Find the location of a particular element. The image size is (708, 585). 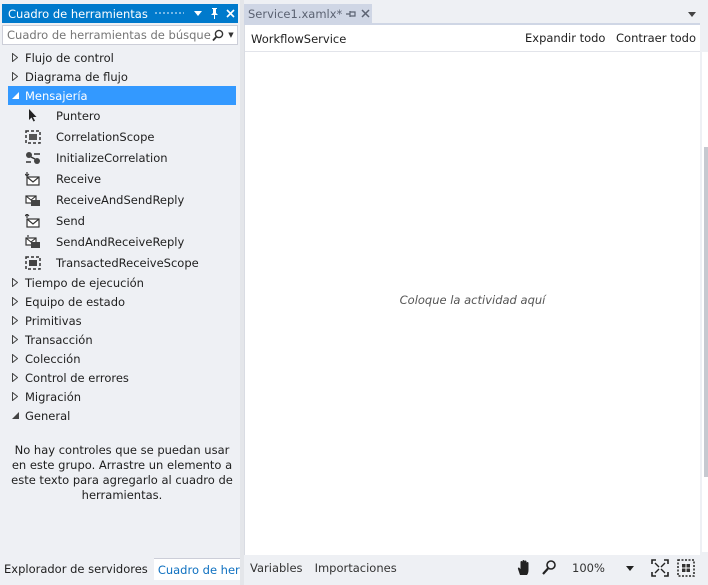

zoom-level-select is located at coordinates (603, 568).